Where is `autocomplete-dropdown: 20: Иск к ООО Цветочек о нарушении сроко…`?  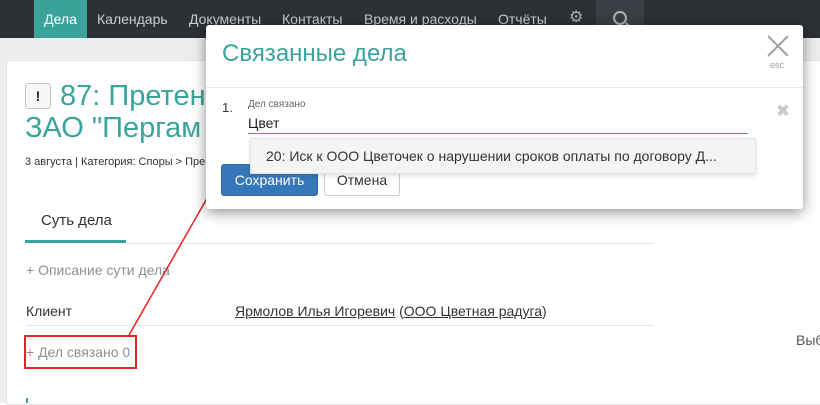
autocomplete-dropdown: 20: Иск к ООО Цветочек о нарушении сроко… is located at coordinates (503, 156).